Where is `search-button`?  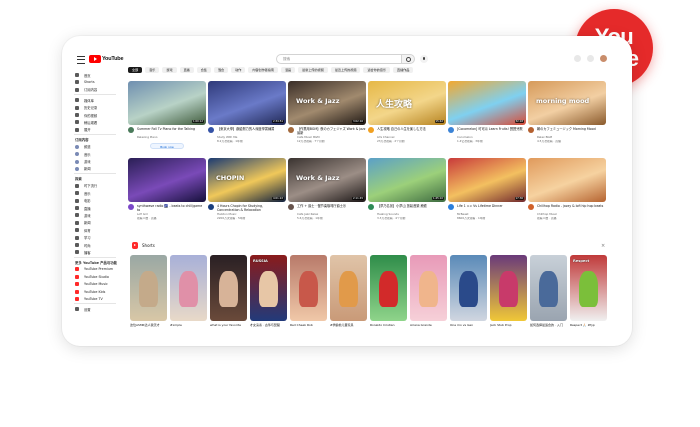
search-button is located at coordinates (408, 59).